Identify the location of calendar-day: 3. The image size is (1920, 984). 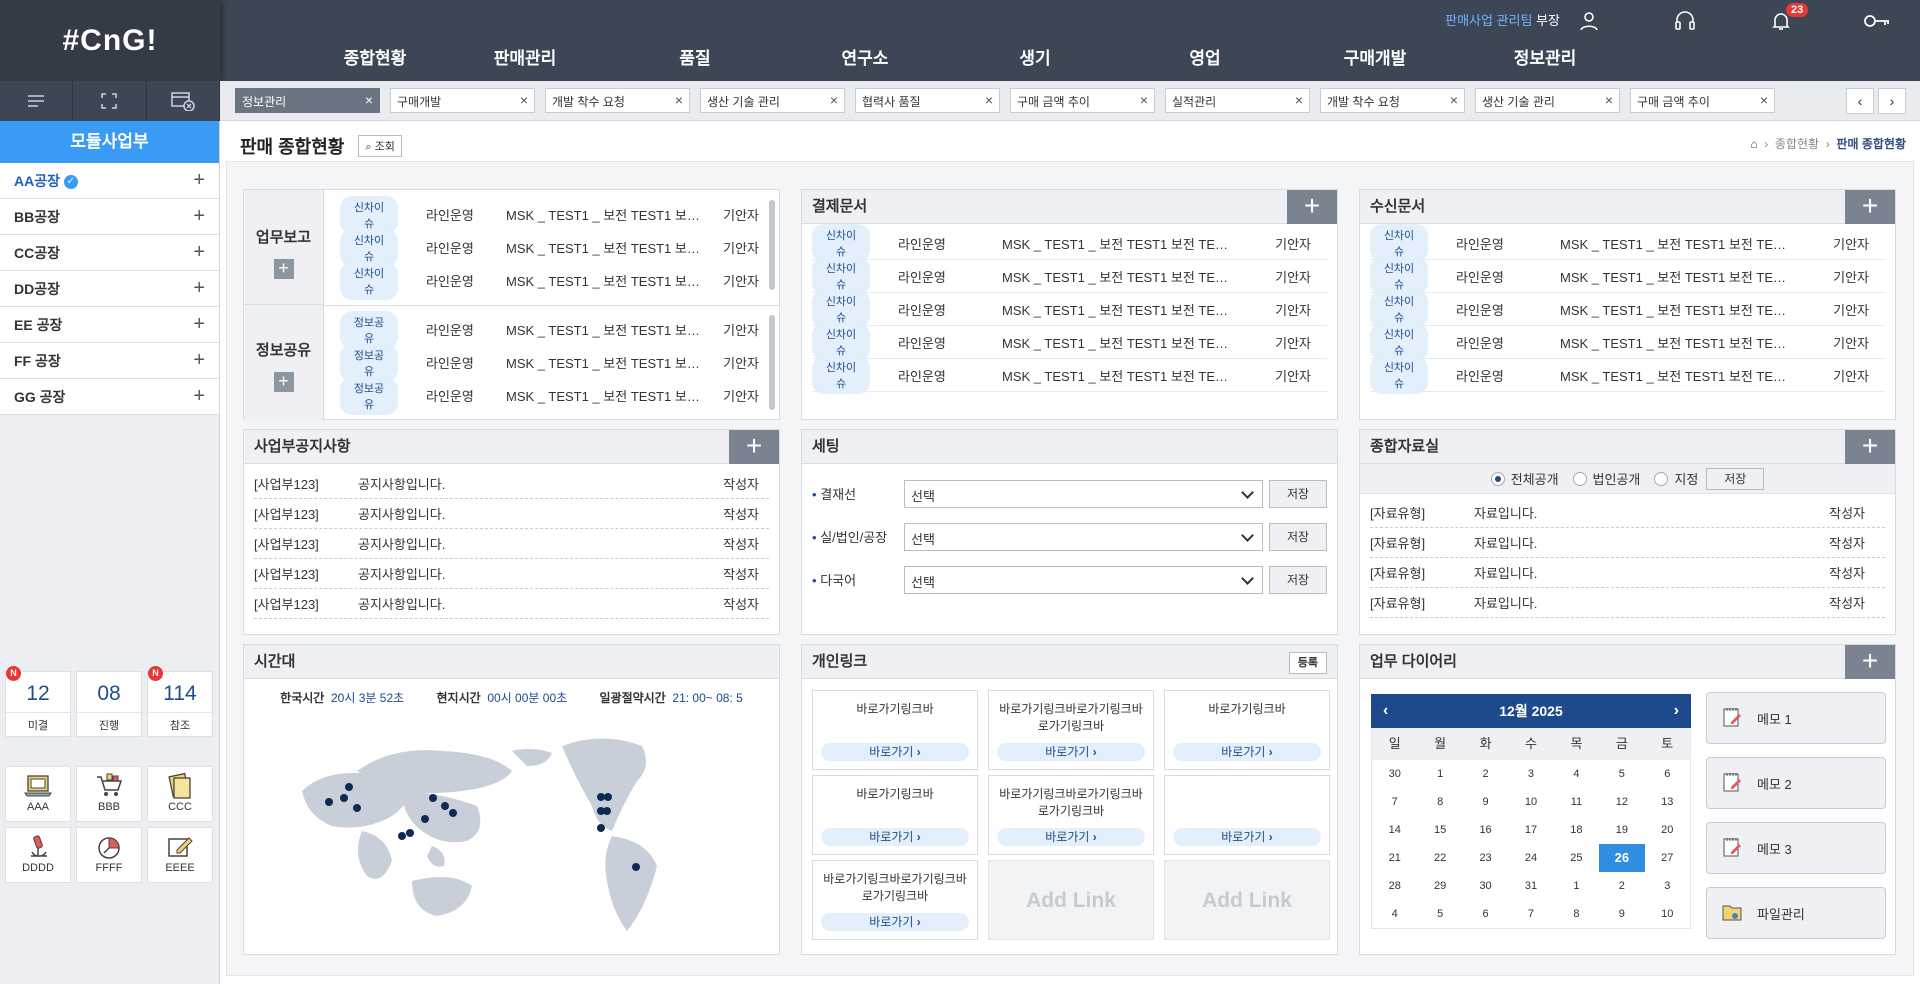
(1530, 774).